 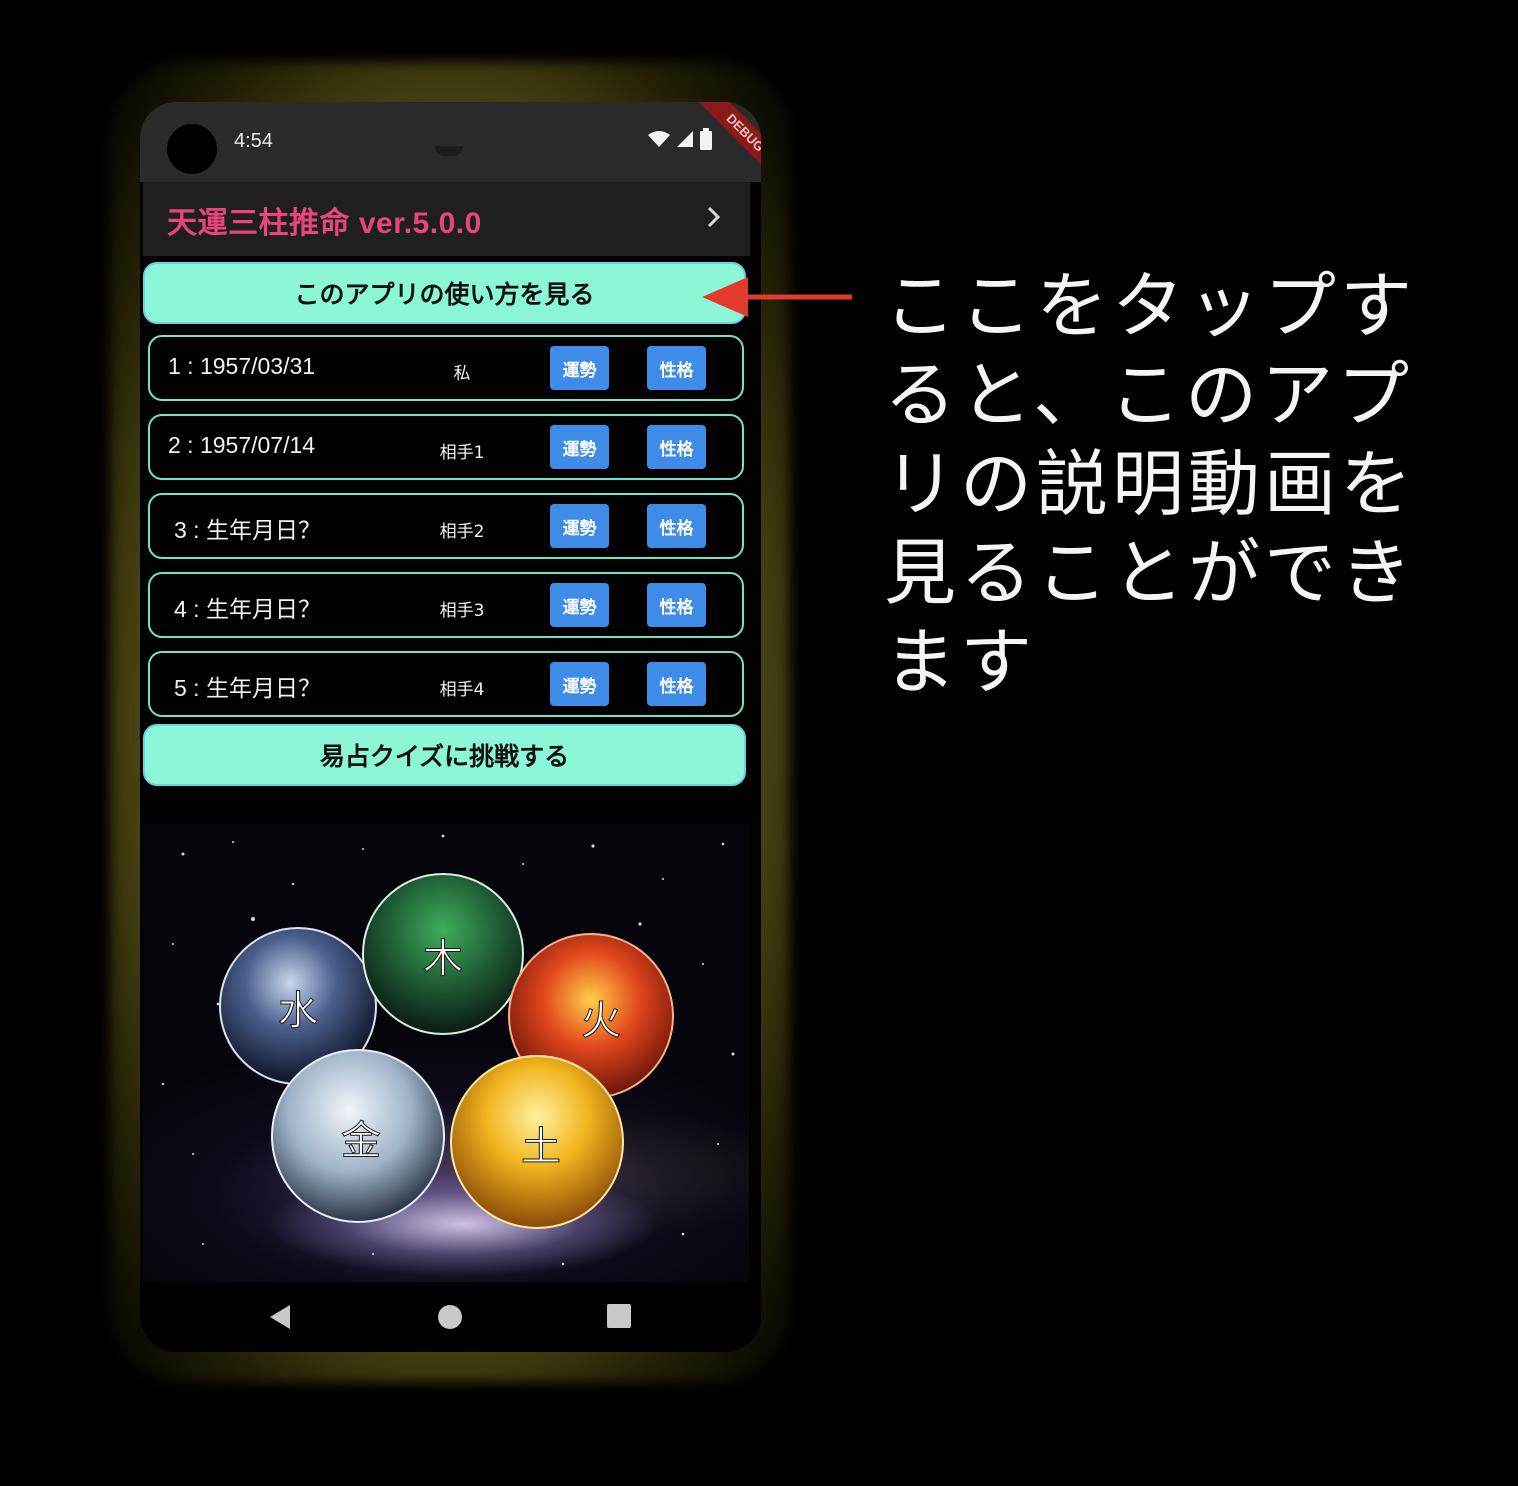 I want to click on recents-icon, so click(x=619, y=1316).